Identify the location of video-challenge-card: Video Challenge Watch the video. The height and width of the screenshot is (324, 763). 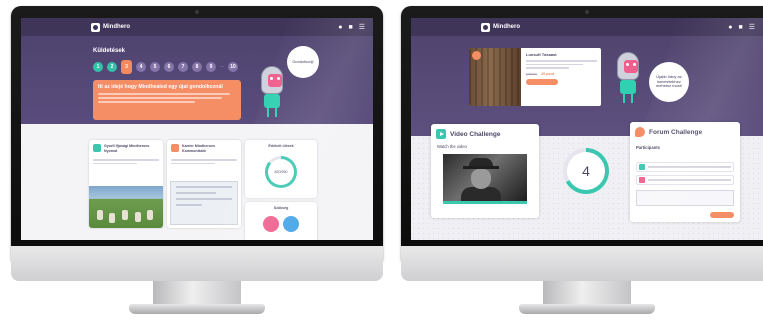
(485, 171).